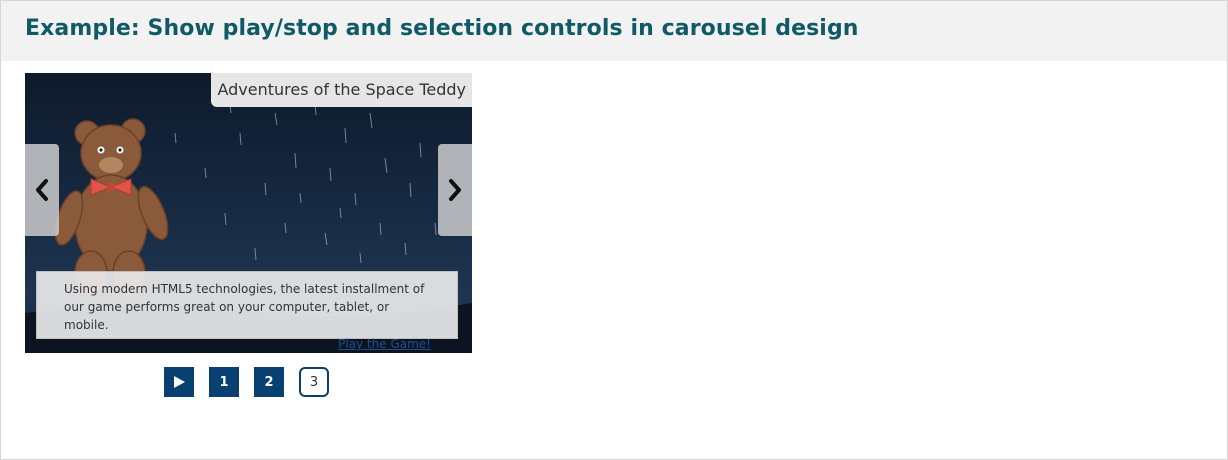  I want to click on chevron-left-icon, so click(42, 190).